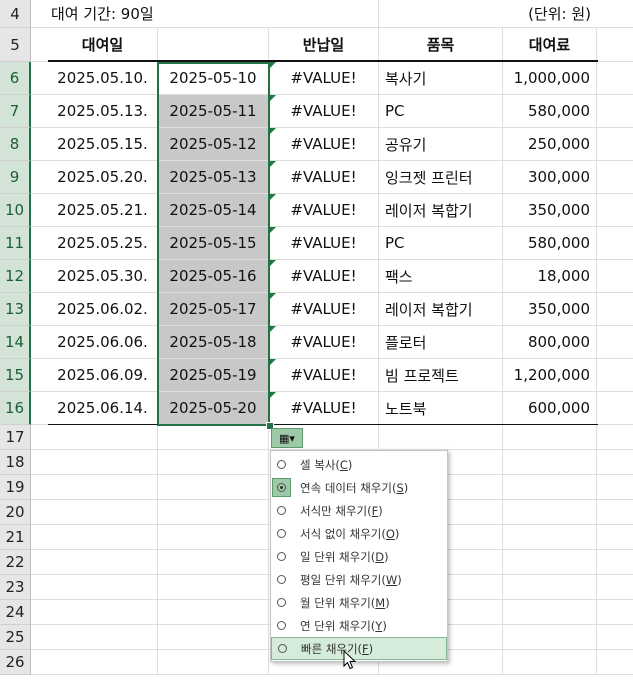 This screenshot has width=633, height=681. I want to click on loan-date-cell: 2025.05.21., so click(103, 210).